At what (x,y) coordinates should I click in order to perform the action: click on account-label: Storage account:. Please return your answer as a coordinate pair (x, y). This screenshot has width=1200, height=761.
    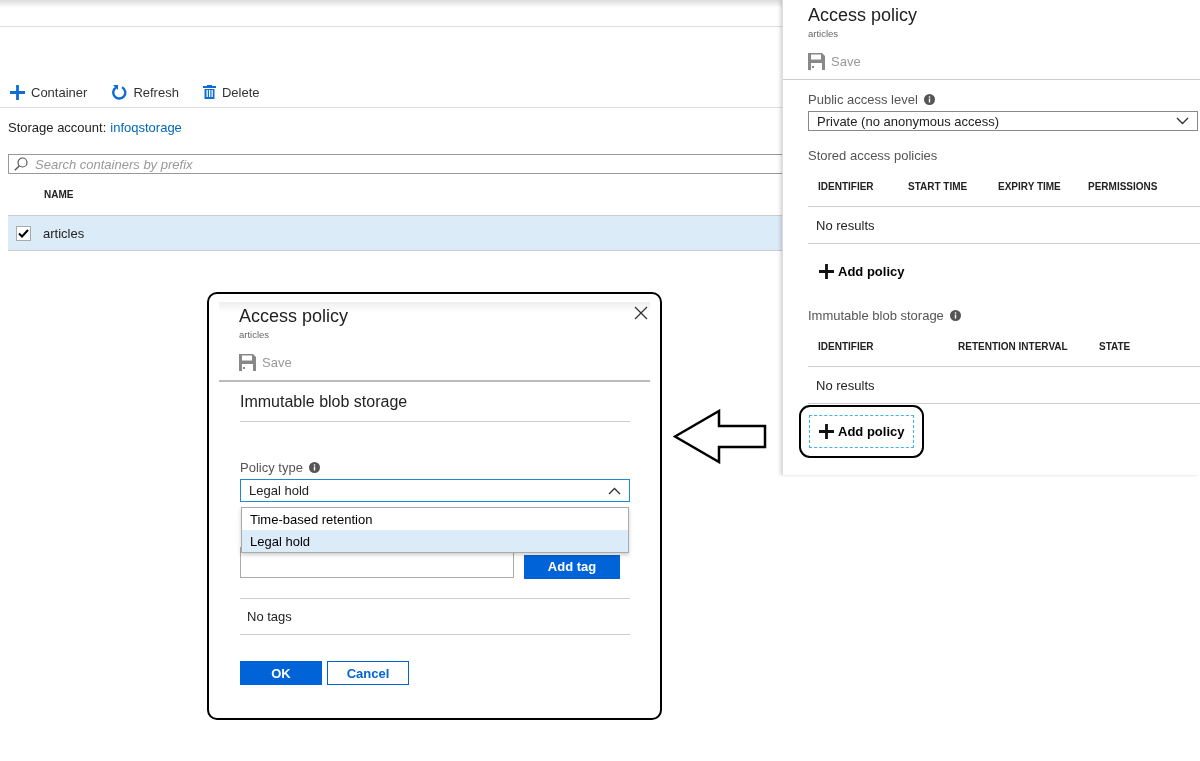
    Looking at the image, I should click on (57, 127).